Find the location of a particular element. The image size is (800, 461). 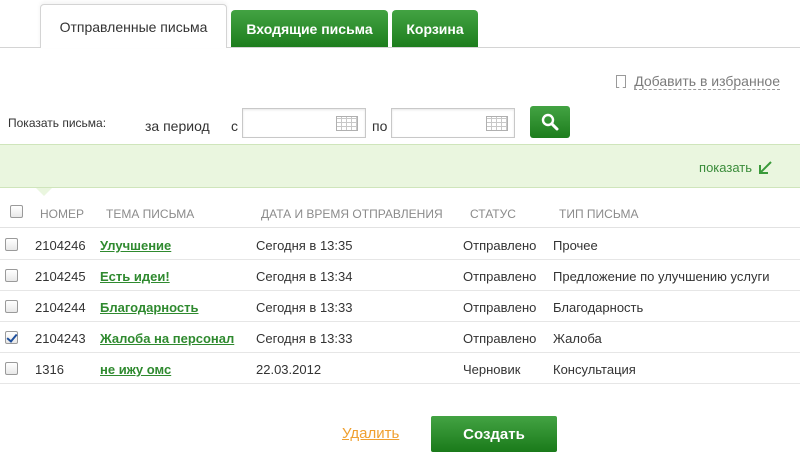

to-label: по is located at coordinates (380, 126).